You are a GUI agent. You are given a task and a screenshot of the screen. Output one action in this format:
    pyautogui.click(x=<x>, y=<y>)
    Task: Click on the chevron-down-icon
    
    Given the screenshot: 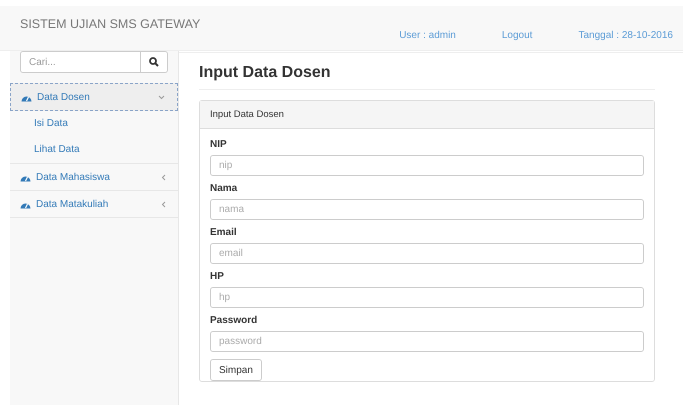 What is the action you would take?
    pyautogui.click(x=161, y=97)
    